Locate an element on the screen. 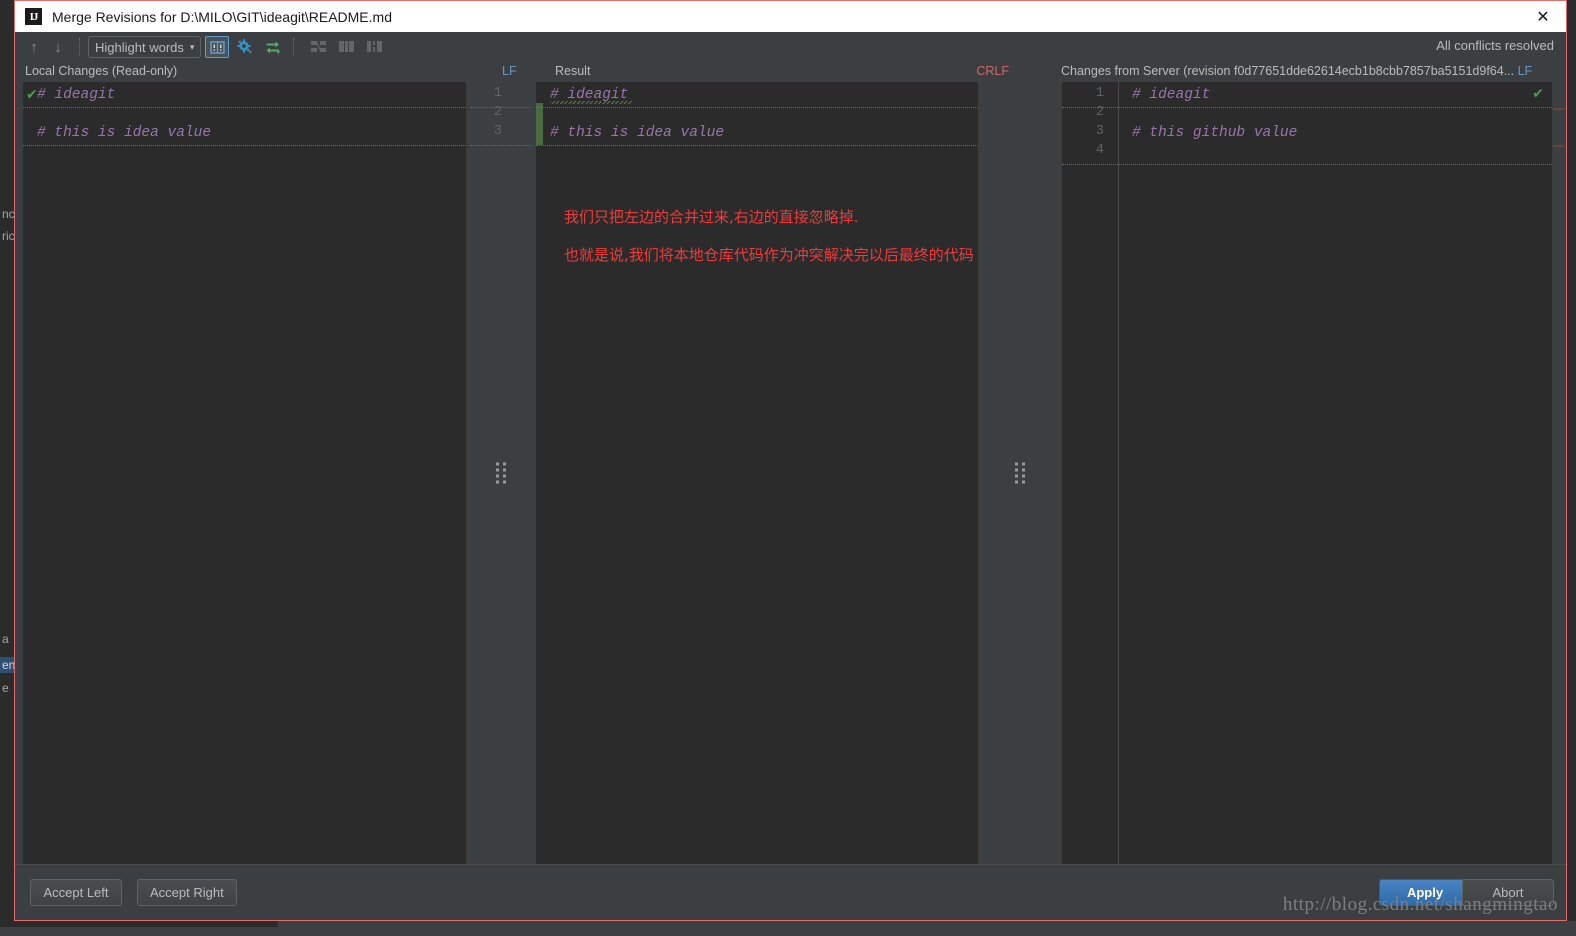 The image size is (1576, 936). intellij-logo-icon: IJ is located at coordinates (33, 16).